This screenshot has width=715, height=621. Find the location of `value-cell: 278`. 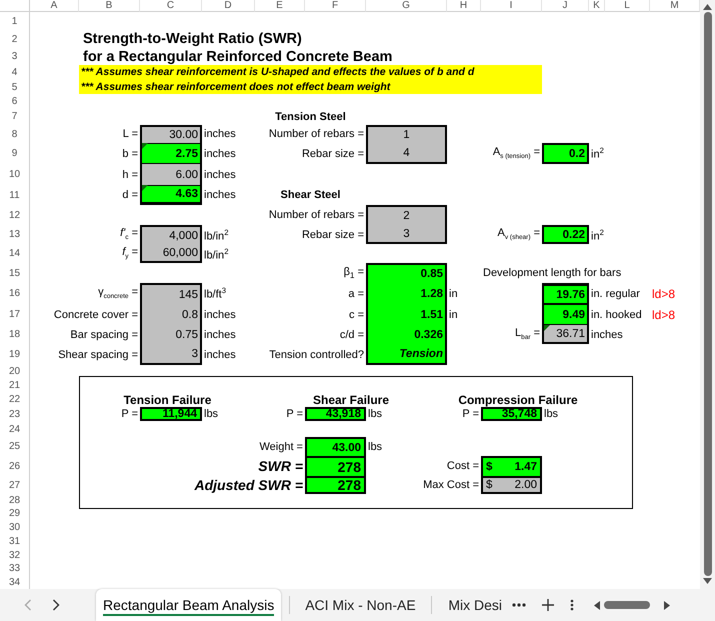

value-cell: 278 is located at coordinates (335, 484).